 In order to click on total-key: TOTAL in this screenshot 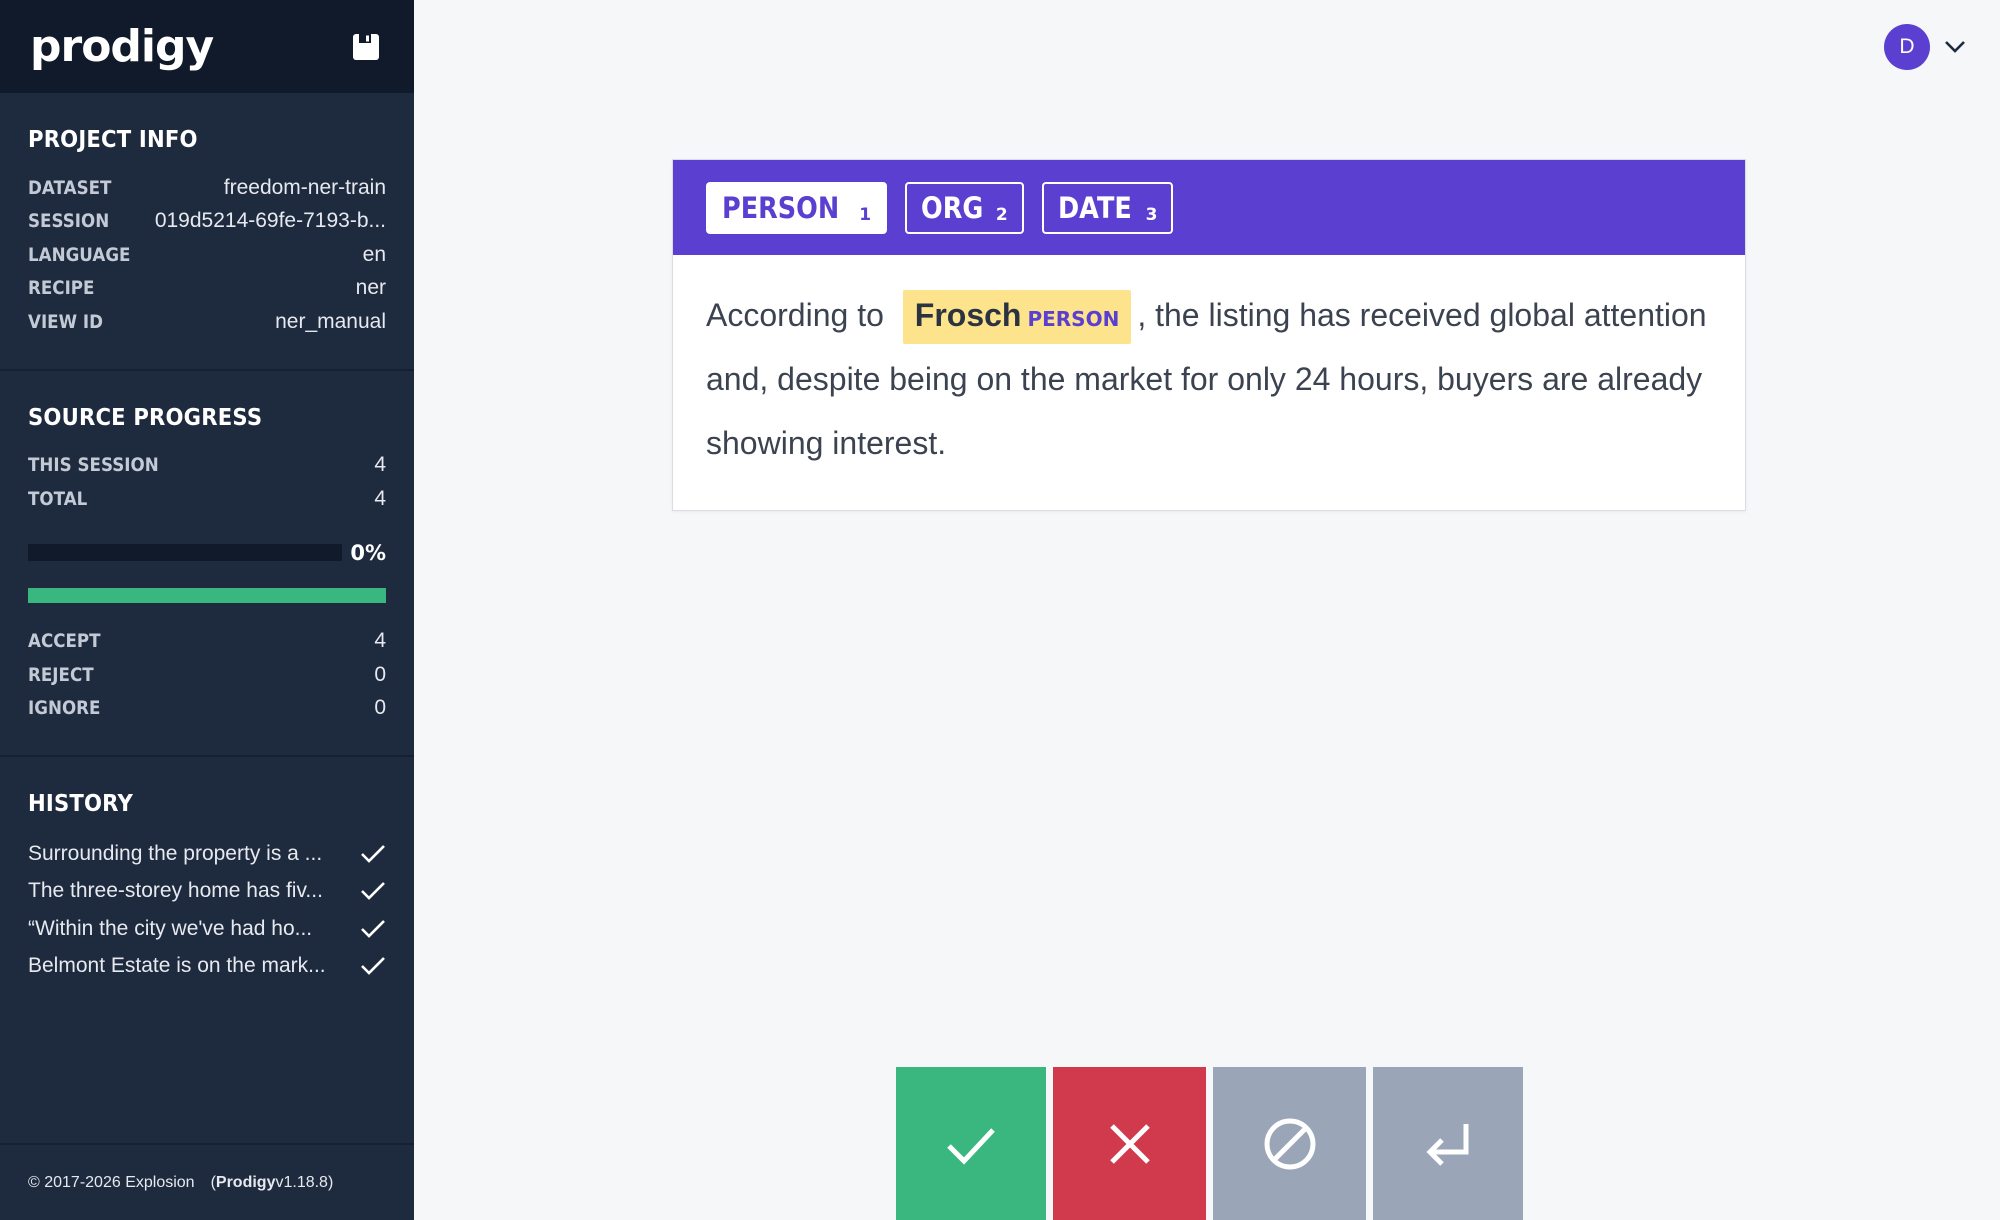, I will do `click(58, 498)`.